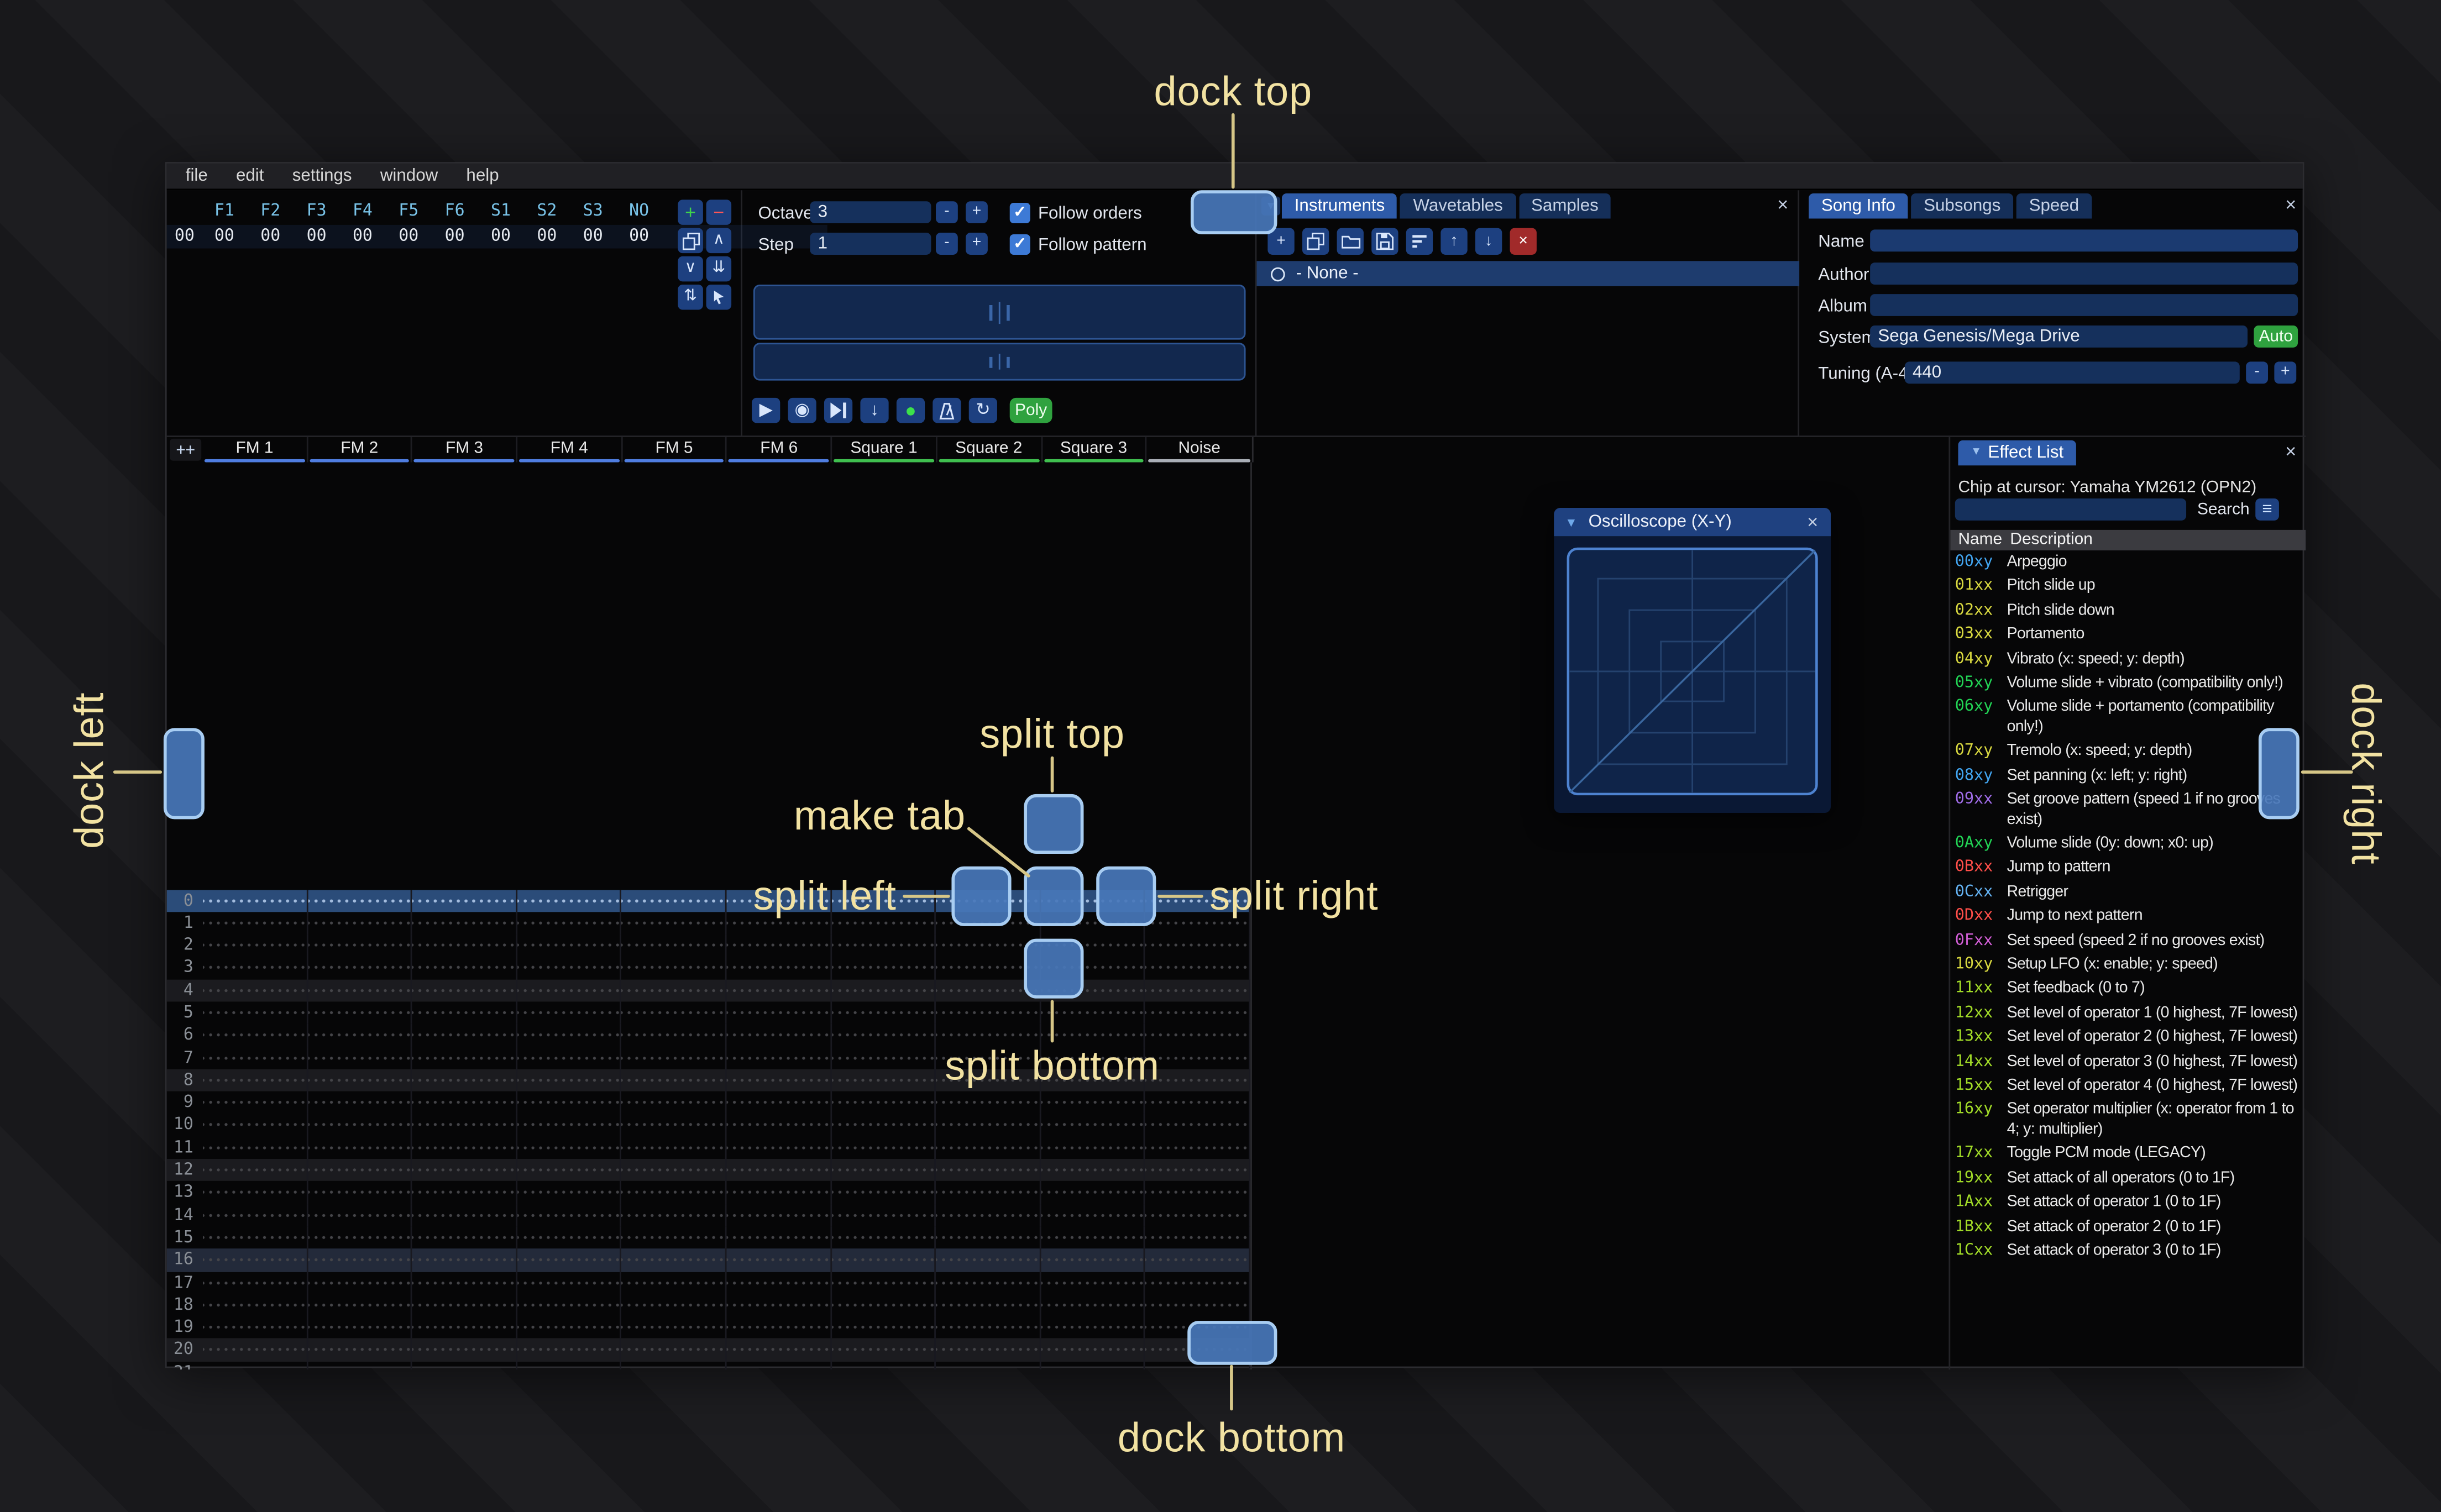 This screenshot has height=1512, width=2441. Describe the element at coordinates (2129, 587) in the screenshot. I see `effect-list-row: 01xx Pitch slide up` at that location.